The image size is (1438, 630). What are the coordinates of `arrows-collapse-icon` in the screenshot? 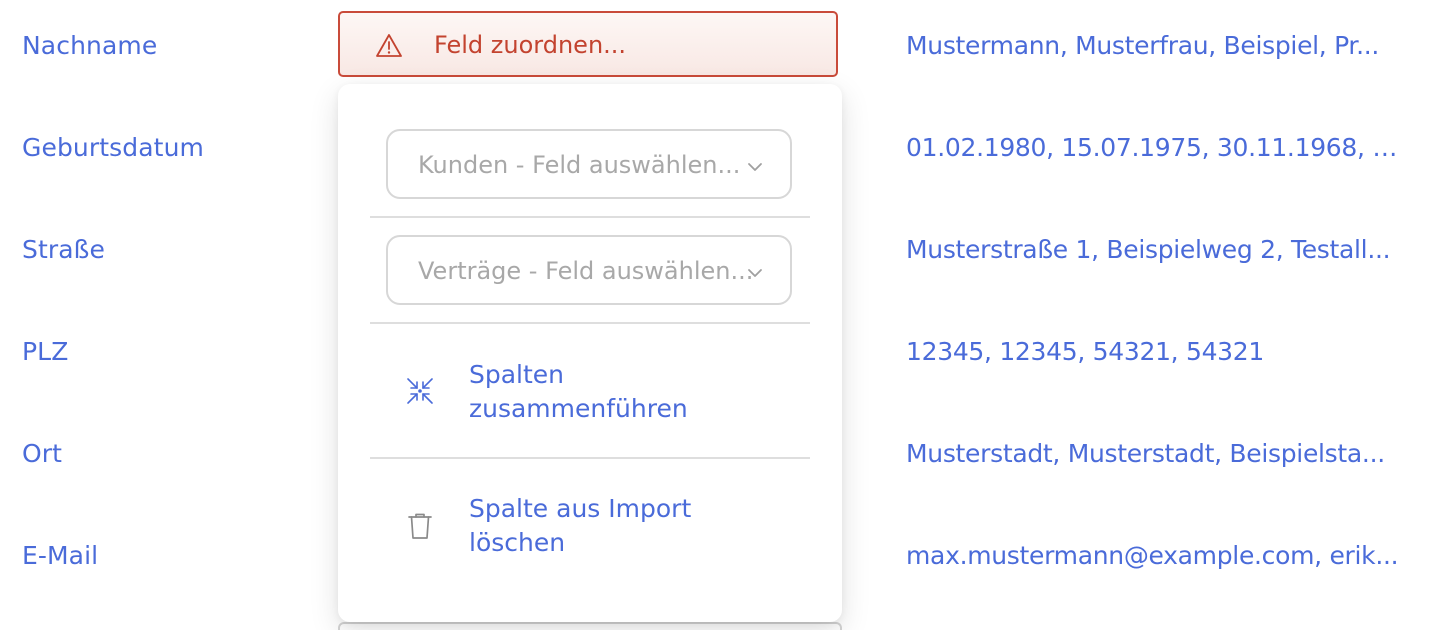 It's located at (420, 391).